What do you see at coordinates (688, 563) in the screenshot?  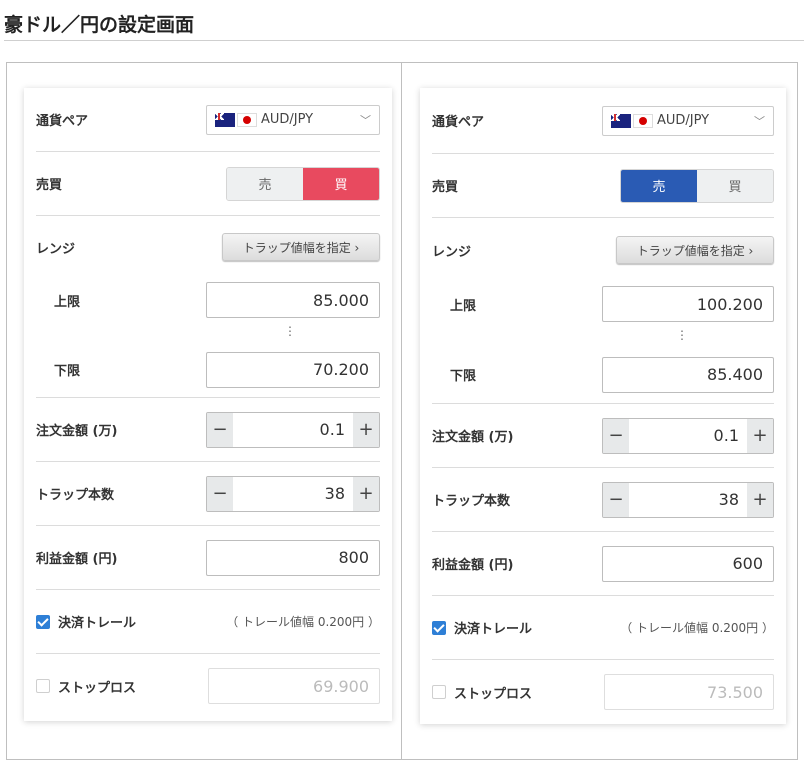 I see `profit-input: 600` at bounding box center [688, 563].